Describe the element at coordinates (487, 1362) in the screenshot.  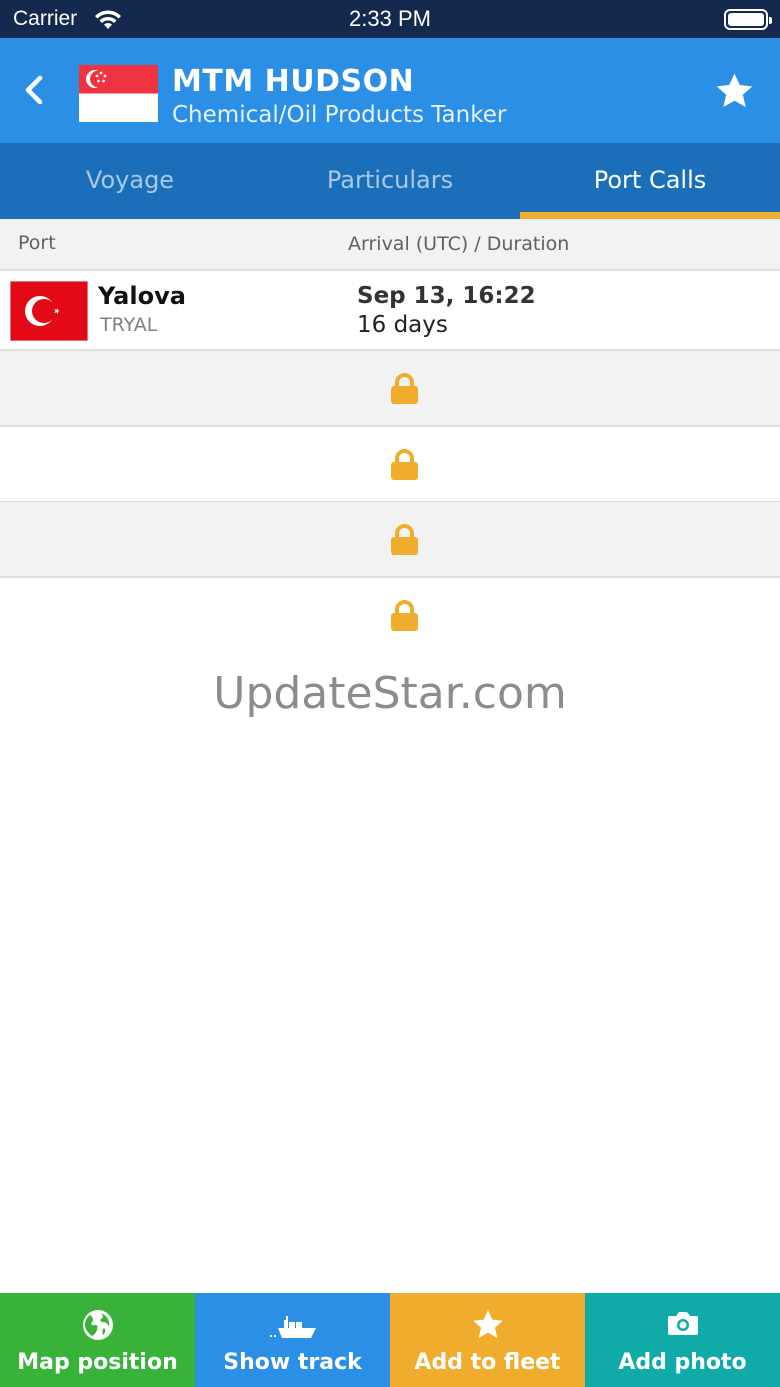
I see `add-to-fleet-label: Add to fleet` at that location.